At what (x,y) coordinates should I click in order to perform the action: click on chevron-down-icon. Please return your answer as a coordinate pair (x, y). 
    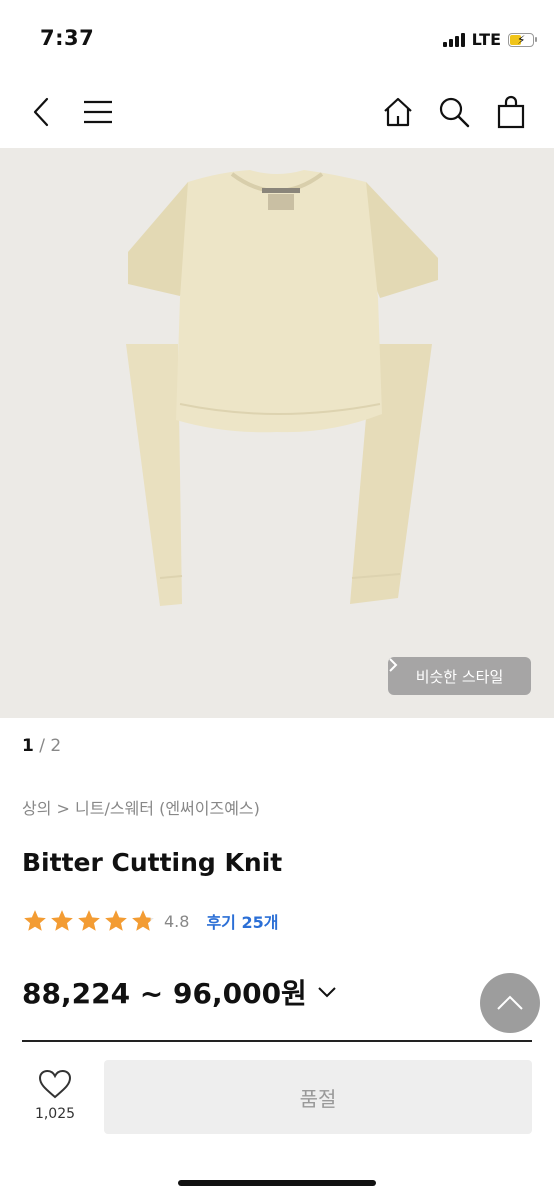
    Looking at the image, I should click on (327, 992).